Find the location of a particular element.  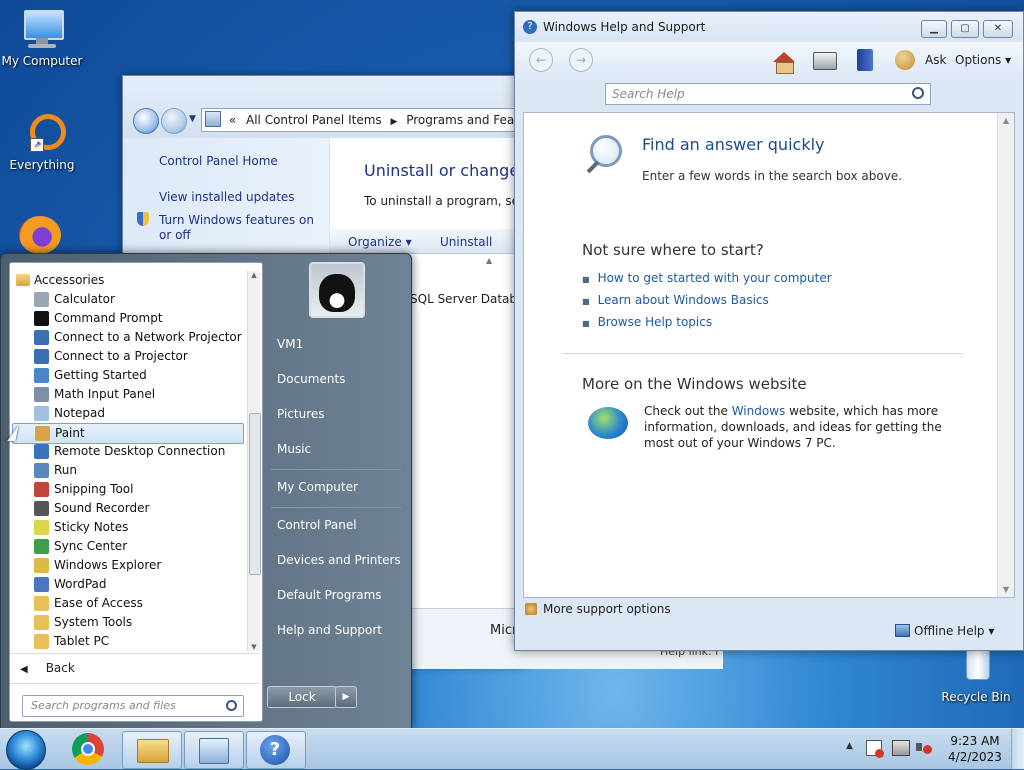

user-folder-link: VM1 is located at coordinates (290, 344).